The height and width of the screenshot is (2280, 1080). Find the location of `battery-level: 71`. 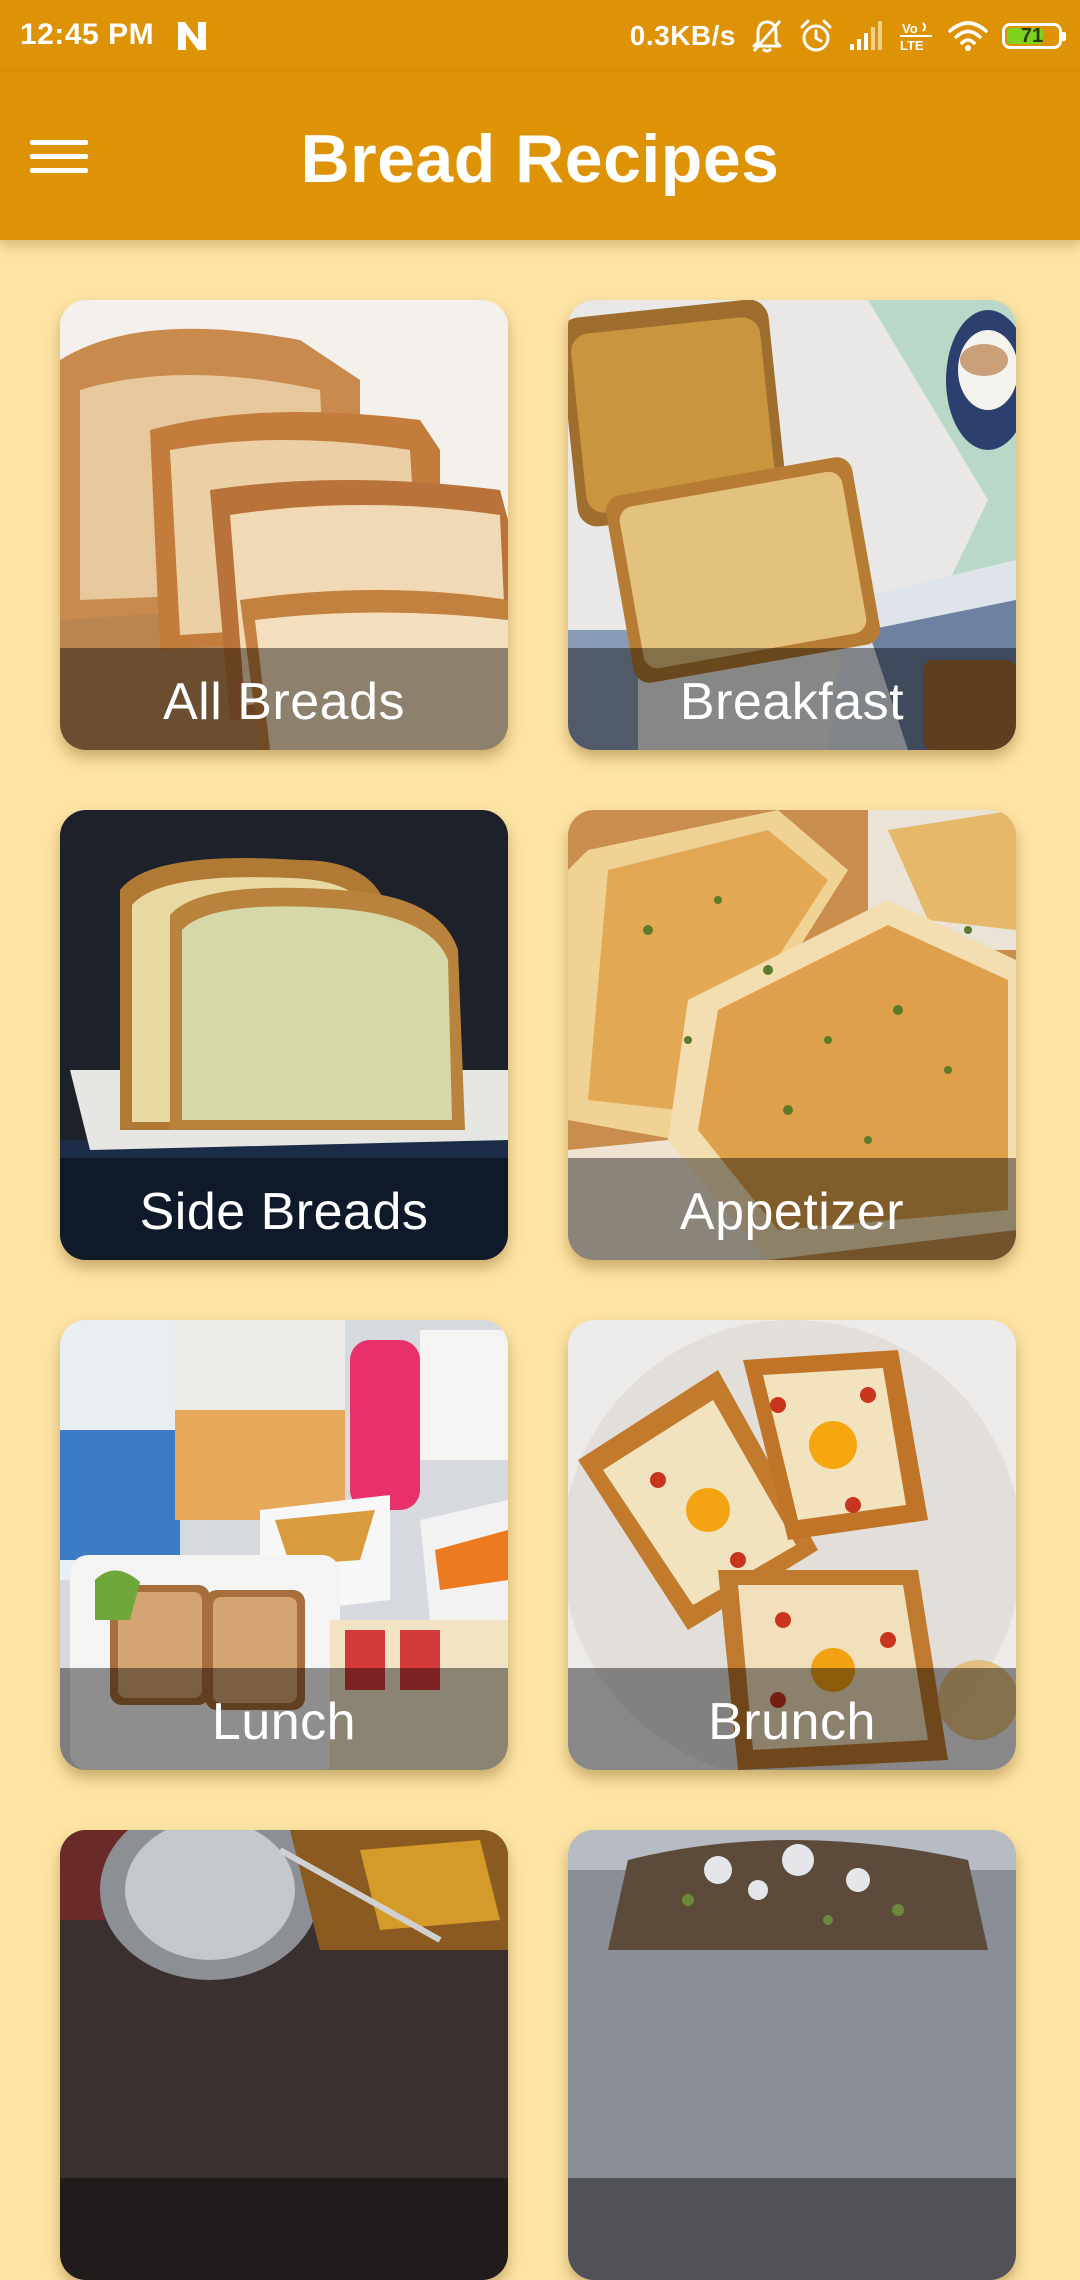

battery-level: 71 is located at coordinates (1032, 35).